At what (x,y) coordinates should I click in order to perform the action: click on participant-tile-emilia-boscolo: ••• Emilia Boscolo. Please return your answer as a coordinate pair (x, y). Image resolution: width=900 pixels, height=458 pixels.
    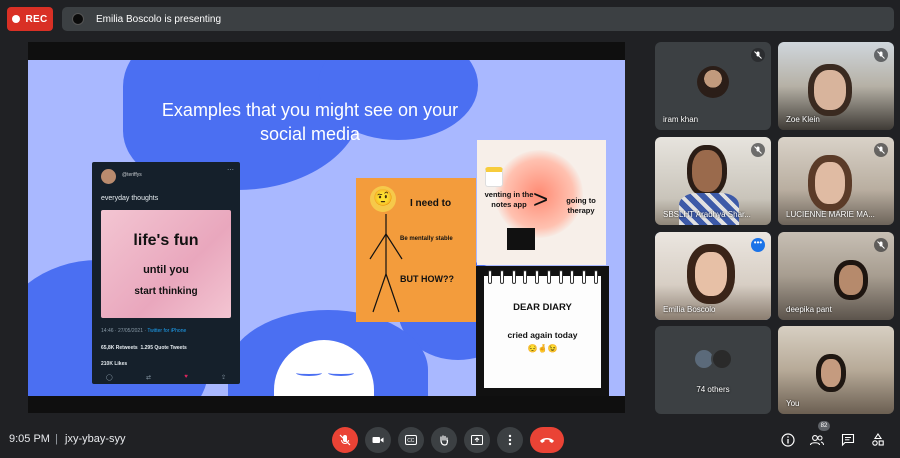
    Looking at the image, I should click on (713, 276).